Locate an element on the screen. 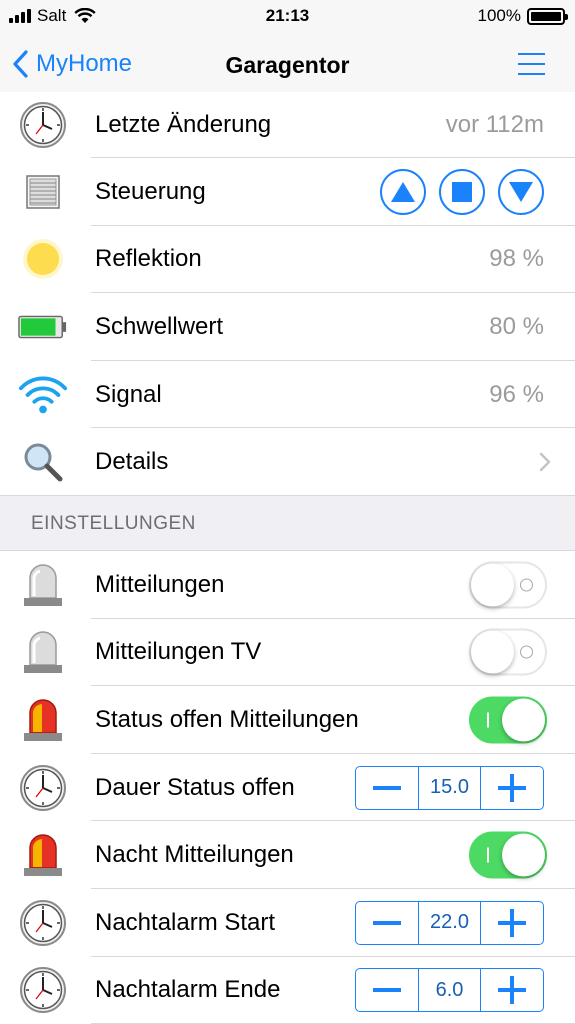 The image size is (575, 1024). page-title: Garagentor is located at coordinates (287, 65).